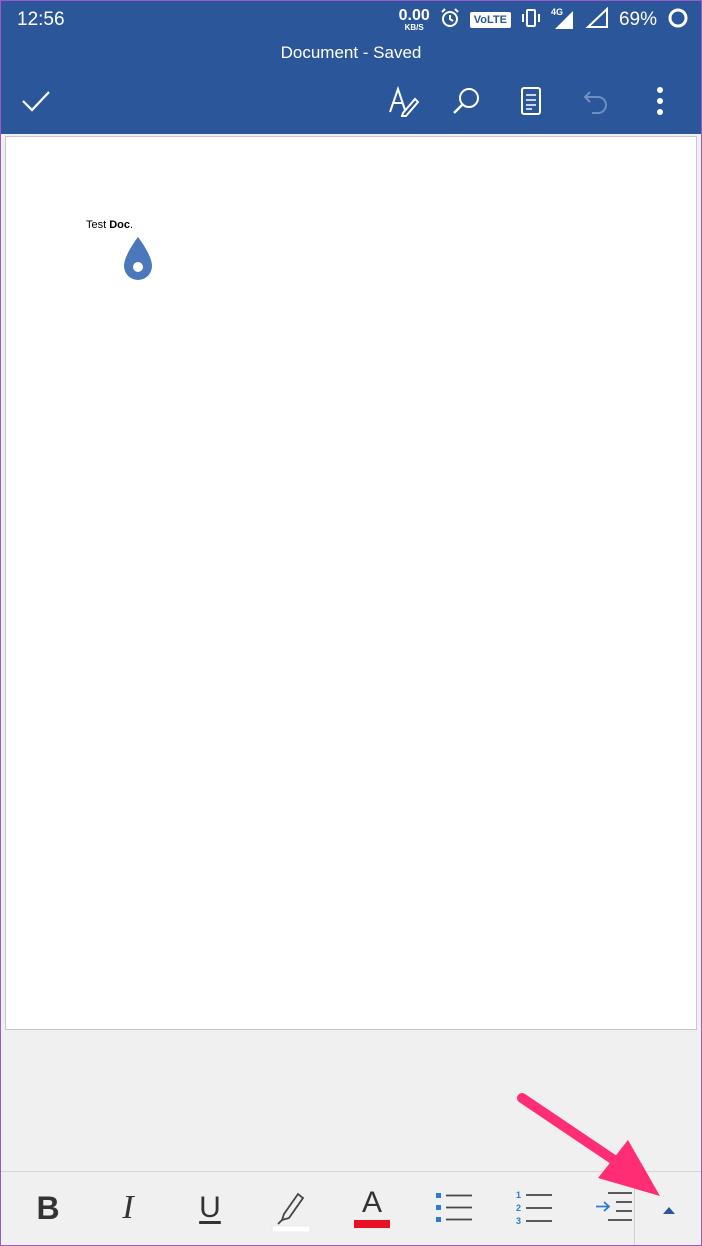 The width and height of the screenshot is (702, 1246). Describe the element at coordinates (351, 20) in the screenshot. I see `status-bar: 12:56 0.00 KB/S VoLTE 4G 69%` at that location.